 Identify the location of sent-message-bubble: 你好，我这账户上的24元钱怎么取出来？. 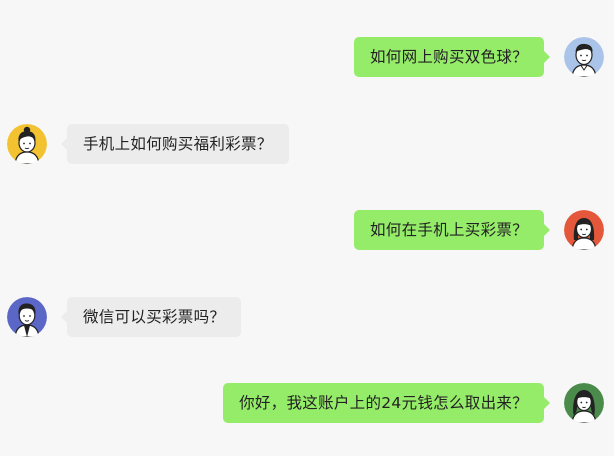
(386, 403).